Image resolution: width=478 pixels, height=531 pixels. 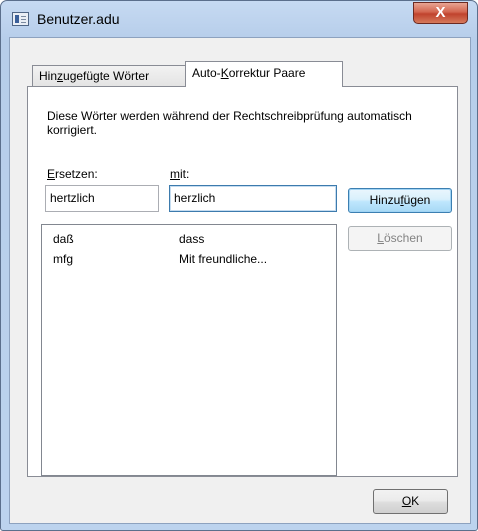 I want to click on ok-button: OK, so click(x=410, y=501).